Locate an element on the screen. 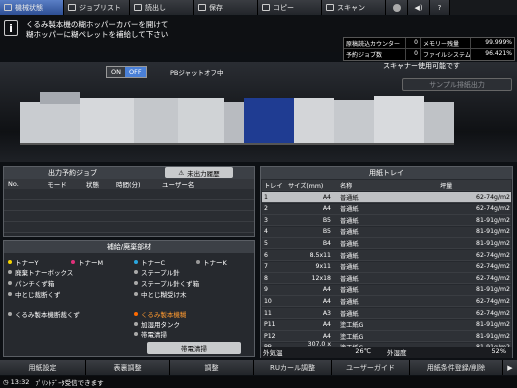  toner-y-icon is located at coordinates (10, 262).